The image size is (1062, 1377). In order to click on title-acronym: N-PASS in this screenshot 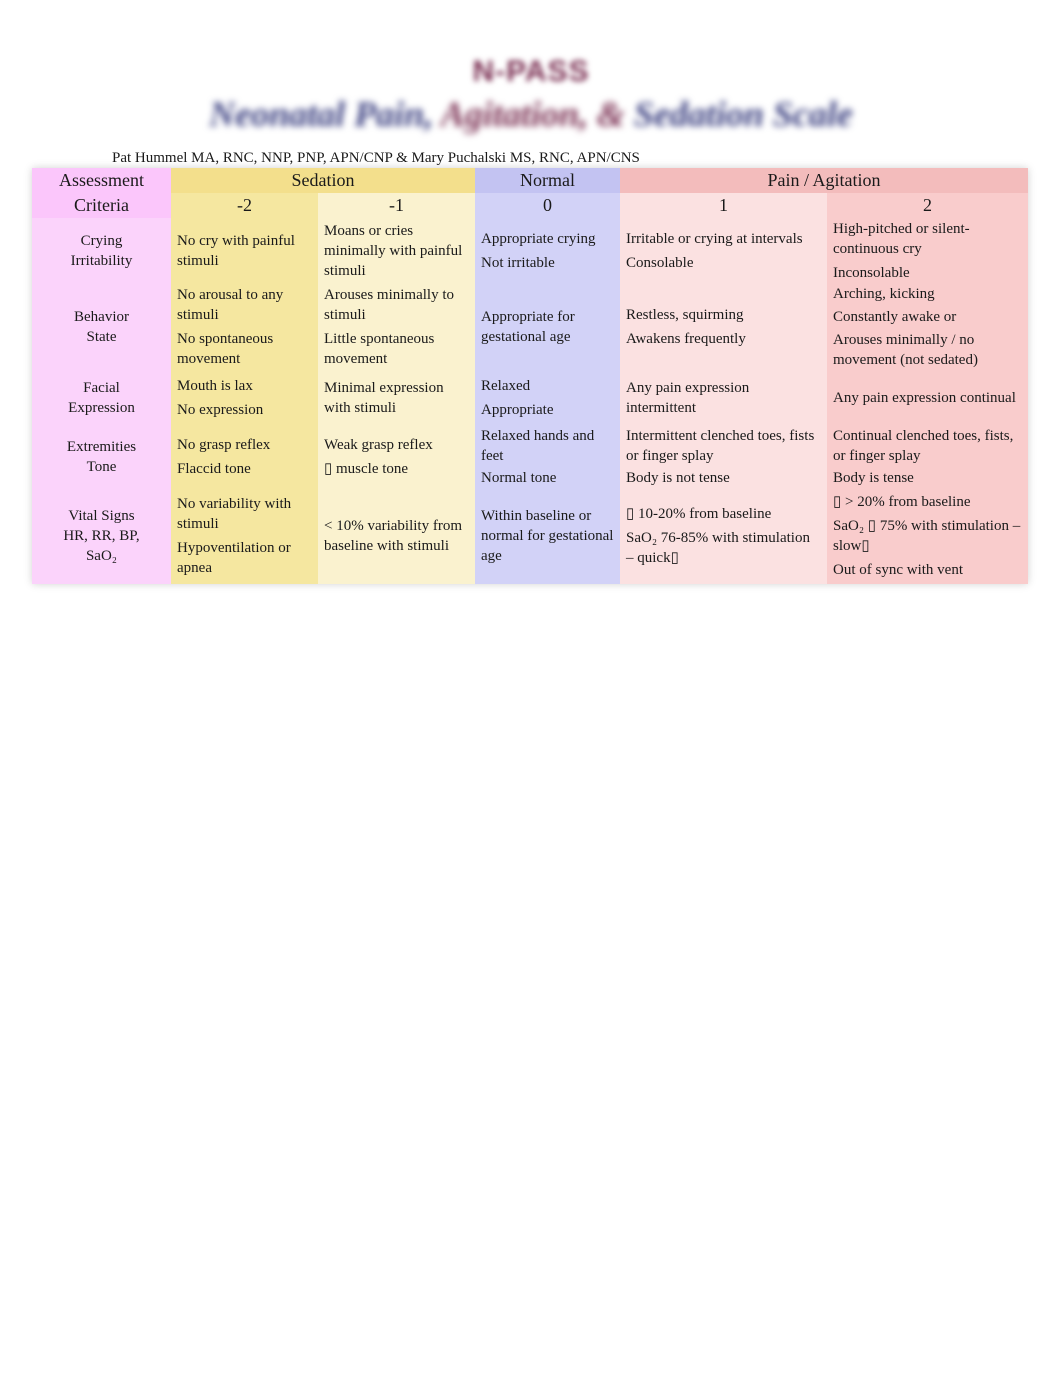, I will do `click(531, 71)`.